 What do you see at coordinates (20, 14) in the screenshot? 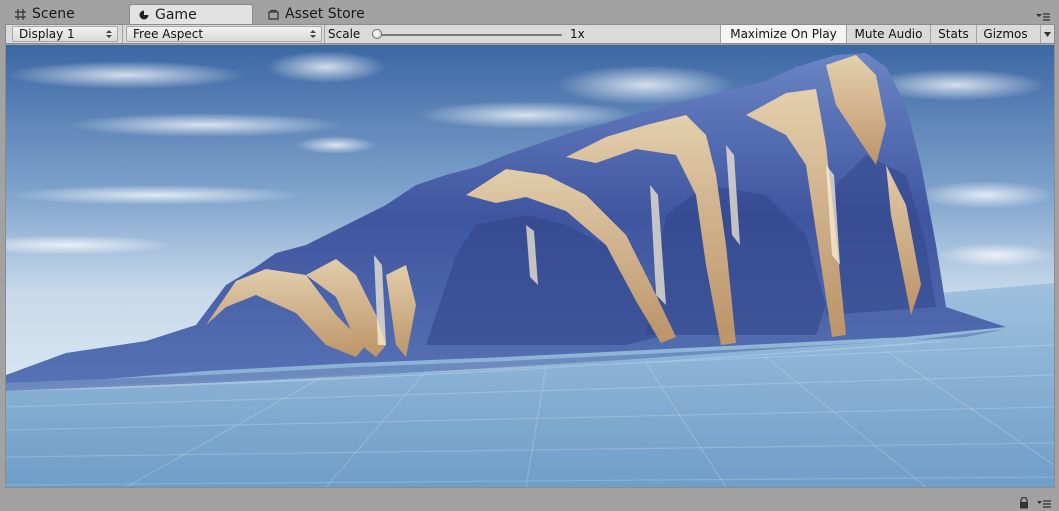
I see `grid-icon` at bounding box center [20, 14].